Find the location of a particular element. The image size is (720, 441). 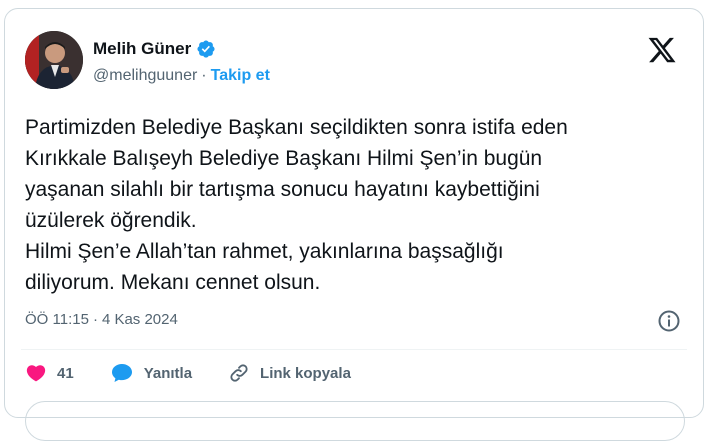

link-icon is located at coordinates (239, 373).